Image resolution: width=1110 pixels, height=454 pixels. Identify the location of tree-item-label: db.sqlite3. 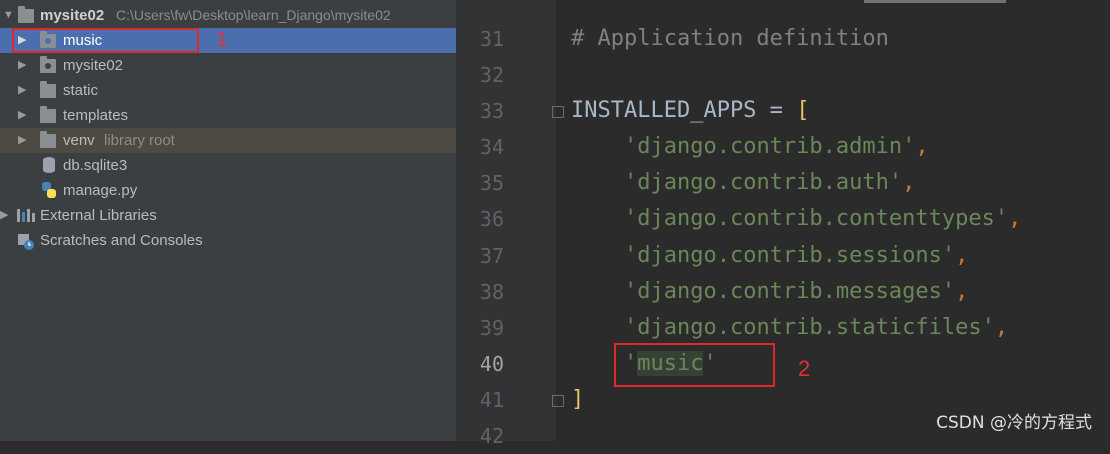
(95, 165).